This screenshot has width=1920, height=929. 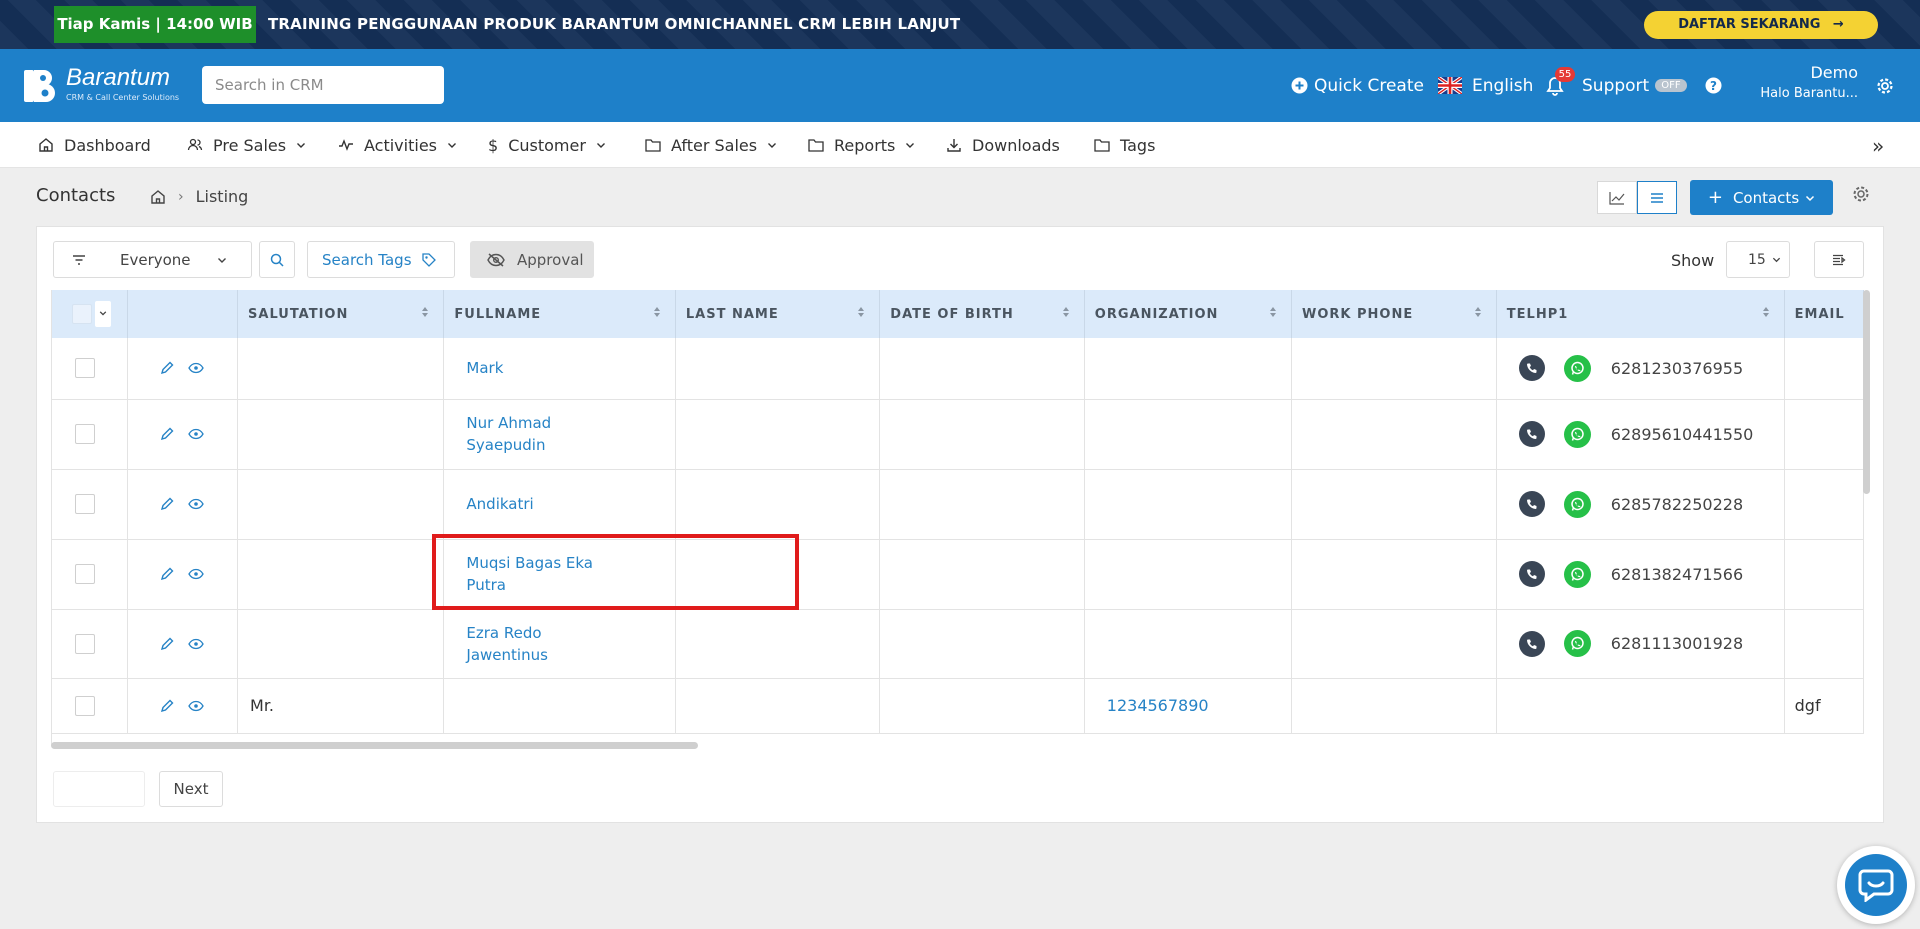 I want to click on chevron-down-icon, so click(x=600, y=145).